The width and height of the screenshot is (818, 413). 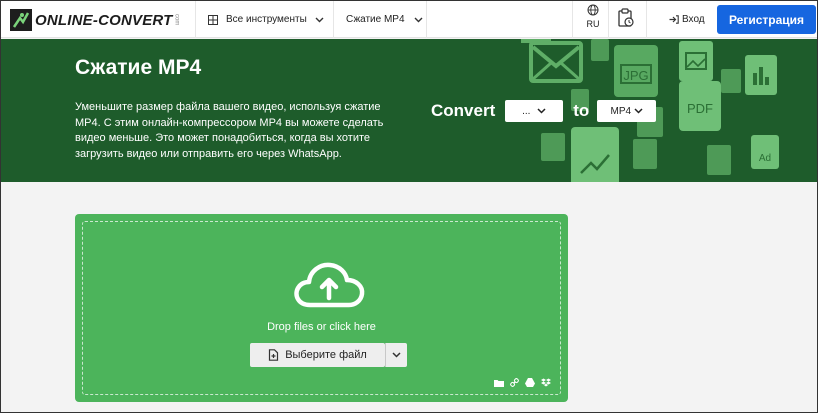 What do you see at coordinates (176, 20) in the screenshot?
I see `logo-suffix: com` at bounding box center [176, 20].